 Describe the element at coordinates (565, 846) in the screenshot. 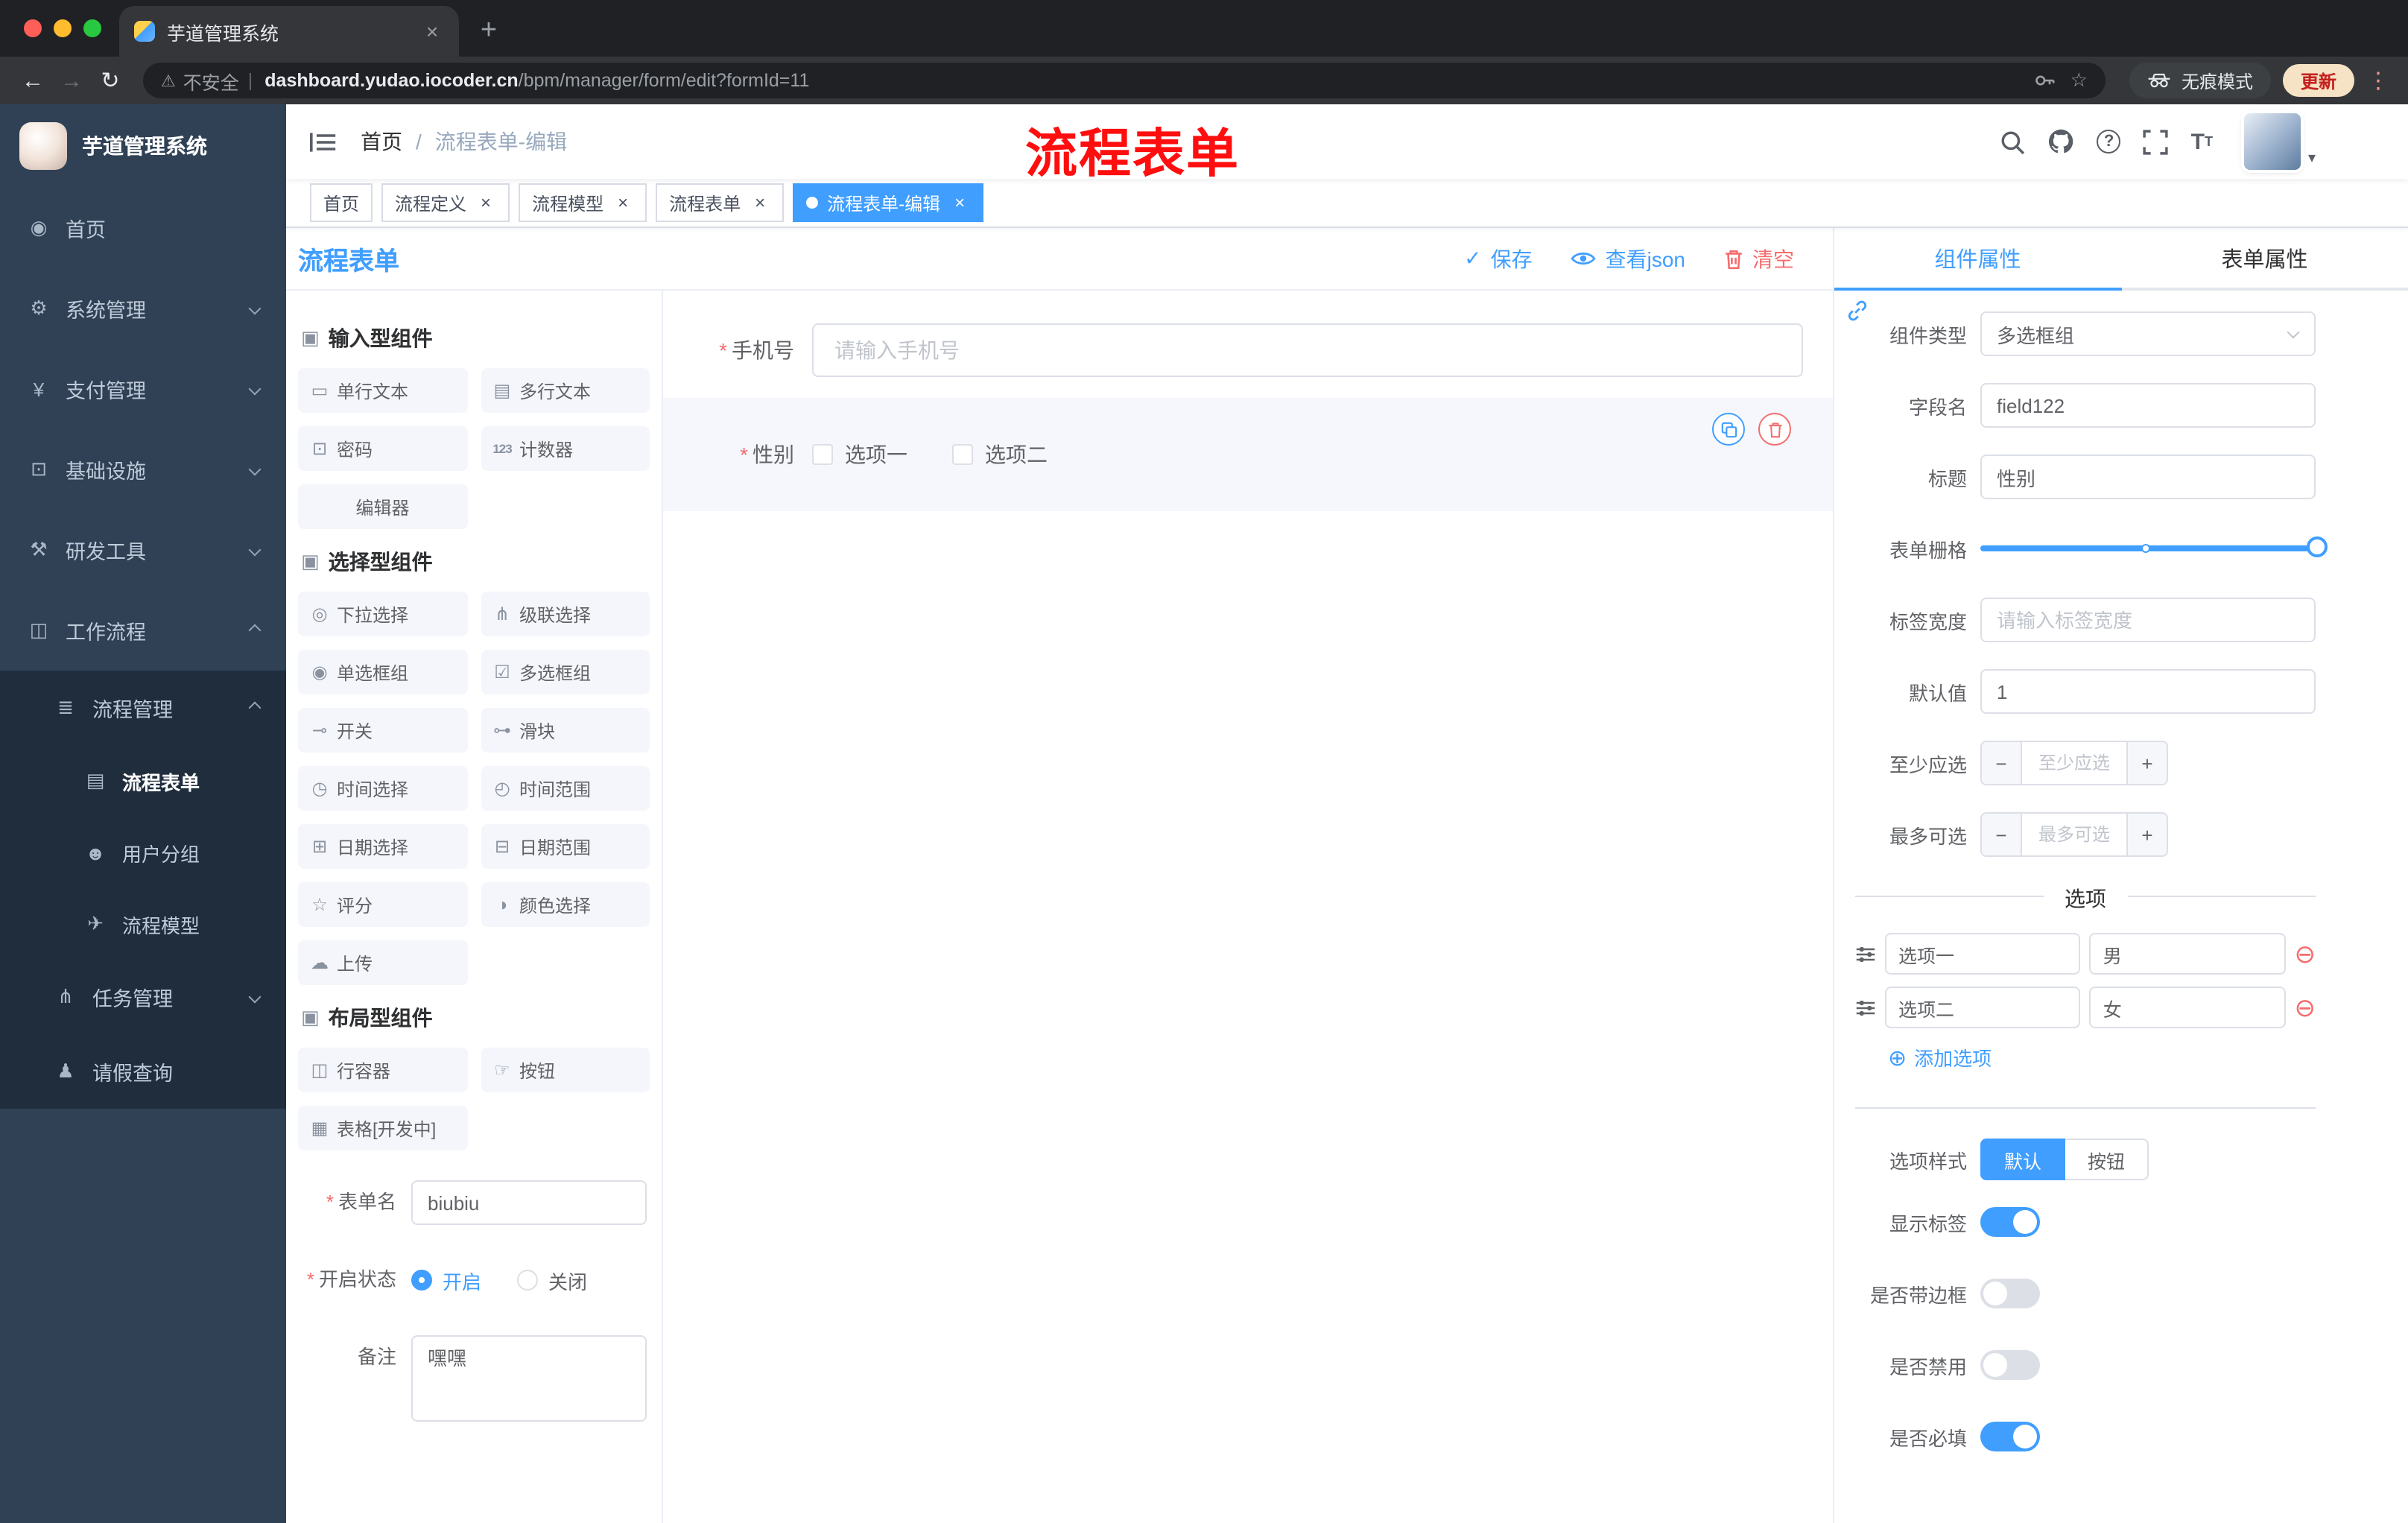

I see `component-date-range: ⊟ 日期范围` at that location.